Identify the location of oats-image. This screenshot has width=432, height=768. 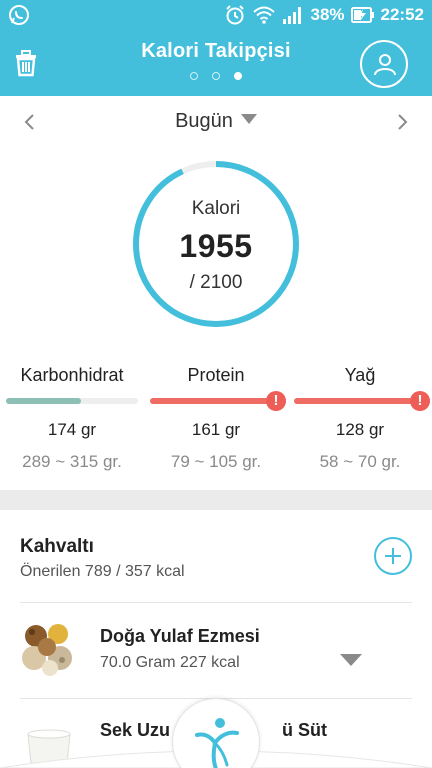
(49, 649).